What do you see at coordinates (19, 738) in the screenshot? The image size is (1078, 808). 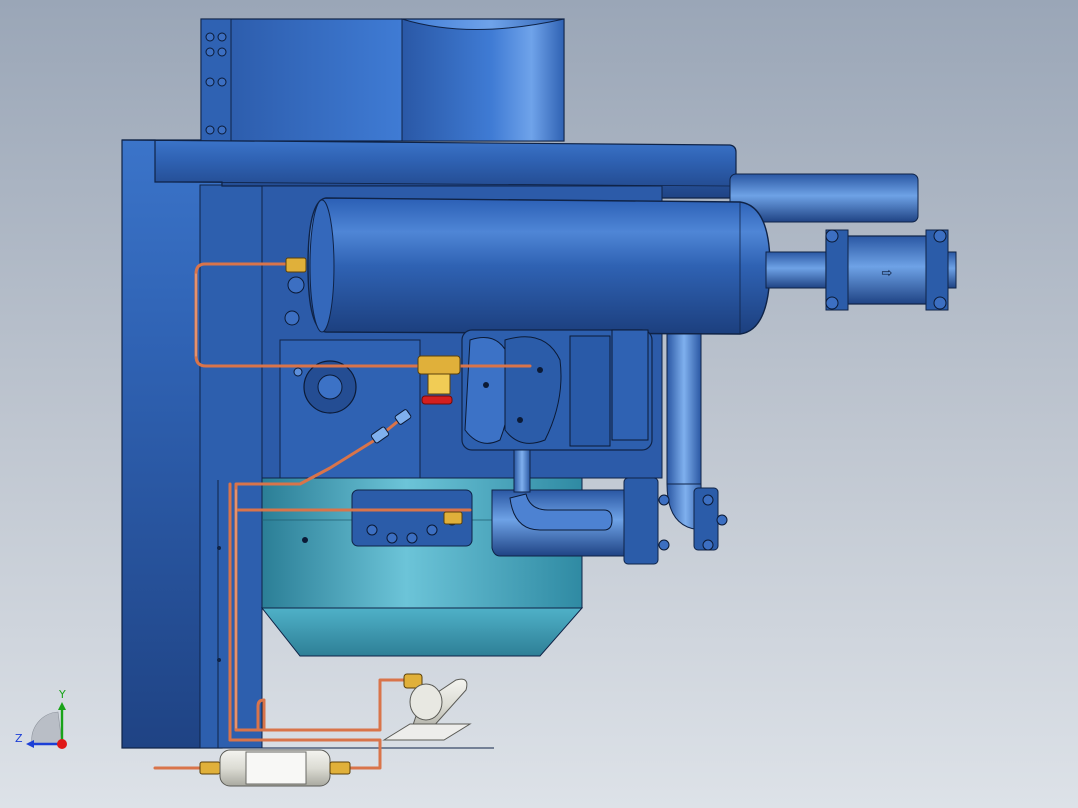 I see `z-axis-label: Z` at bounding box center [19, 738].